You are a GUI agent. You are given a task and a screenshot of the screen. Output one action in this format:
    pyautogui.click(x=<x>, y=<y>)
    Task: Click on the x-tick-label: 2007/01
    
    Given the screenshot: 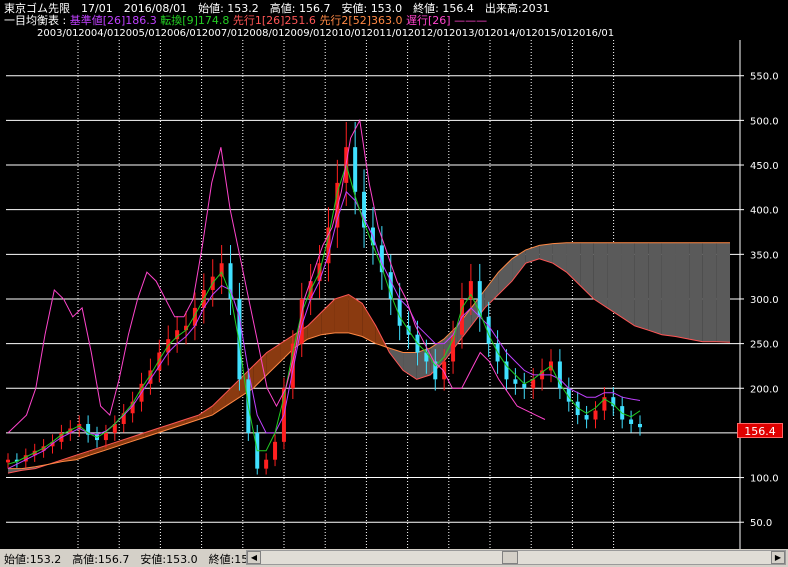 What is the action you would take?
    pyautogui.click(x=222, y=33)
    